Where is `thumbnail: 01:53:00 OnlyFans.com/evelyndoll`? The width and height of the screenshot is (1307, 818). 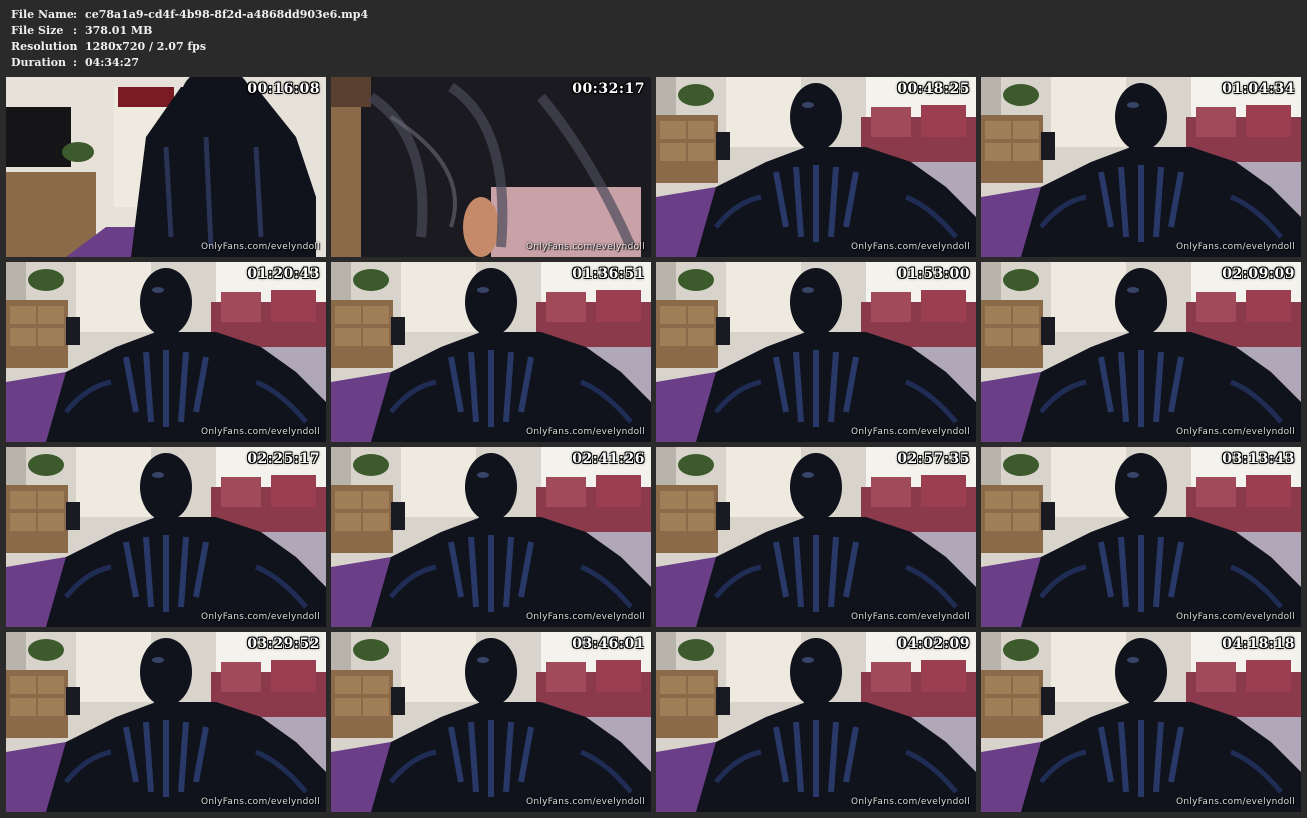 thumbnail: 01:53:00 OnlyFans.com/evelyndoll is located at coordinates (816, 352).